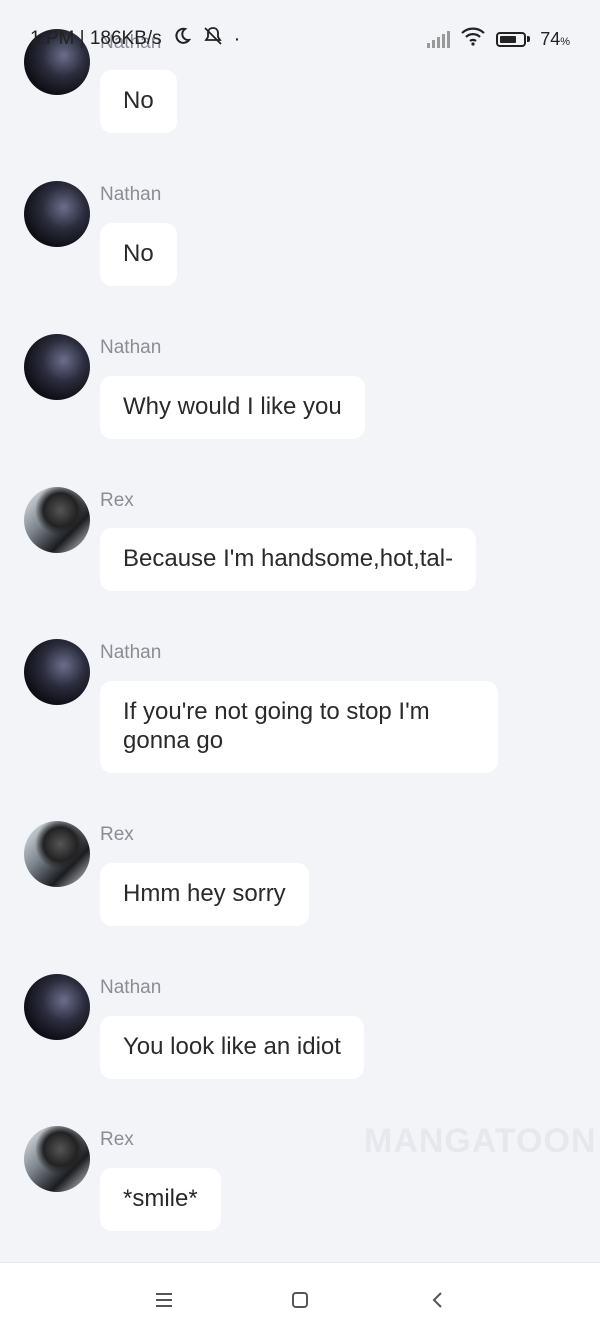 This screenshot has width=600, height=1333. I want to click on status-right: 74%, so click(498, 39).